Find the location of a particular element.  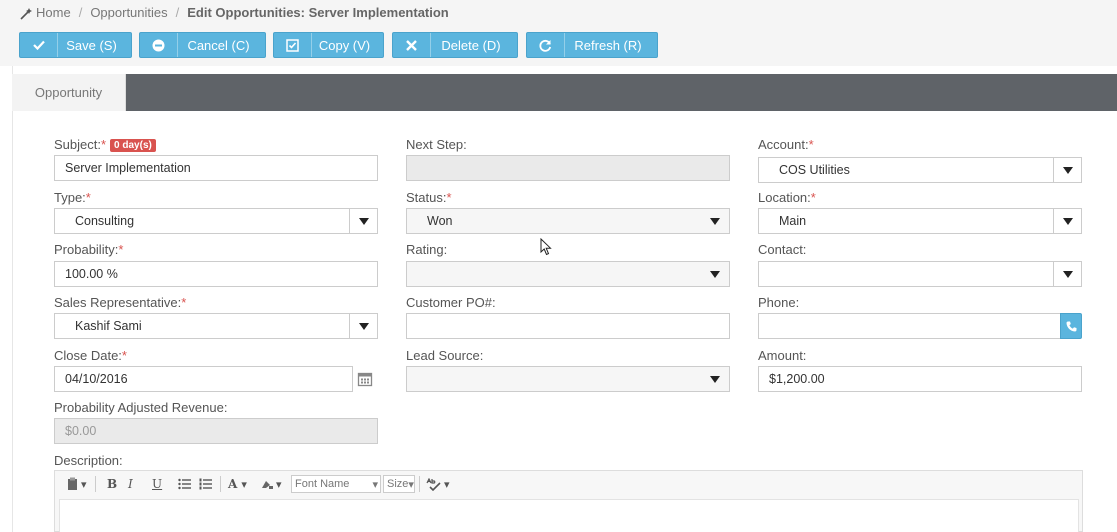

magic-wand-icon is located at coordinates (26, 13).